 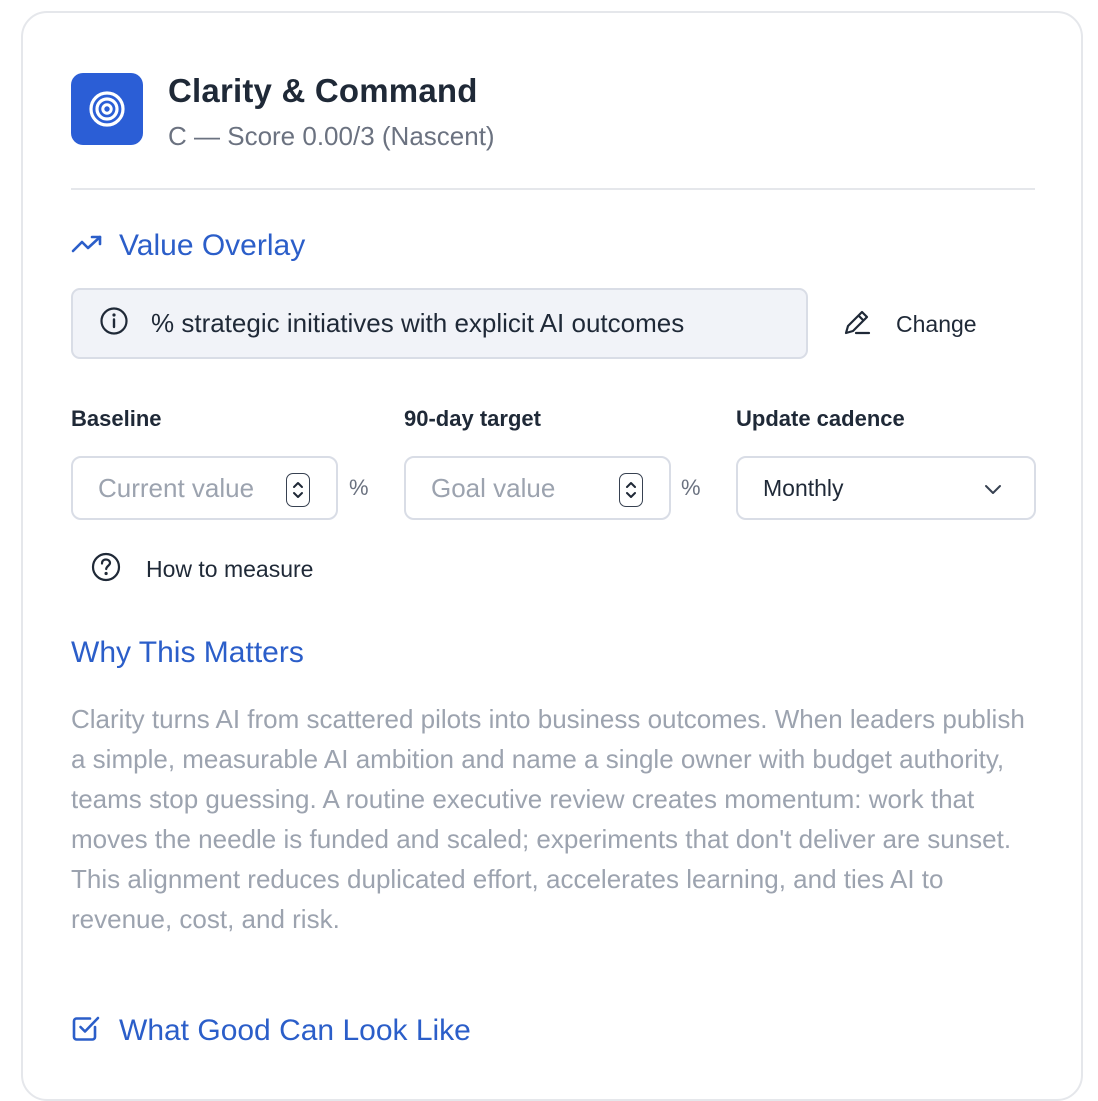 I want to click on score-subtitle: C — Score 0.00/3 (Nascent), so click(x=331, y=136).